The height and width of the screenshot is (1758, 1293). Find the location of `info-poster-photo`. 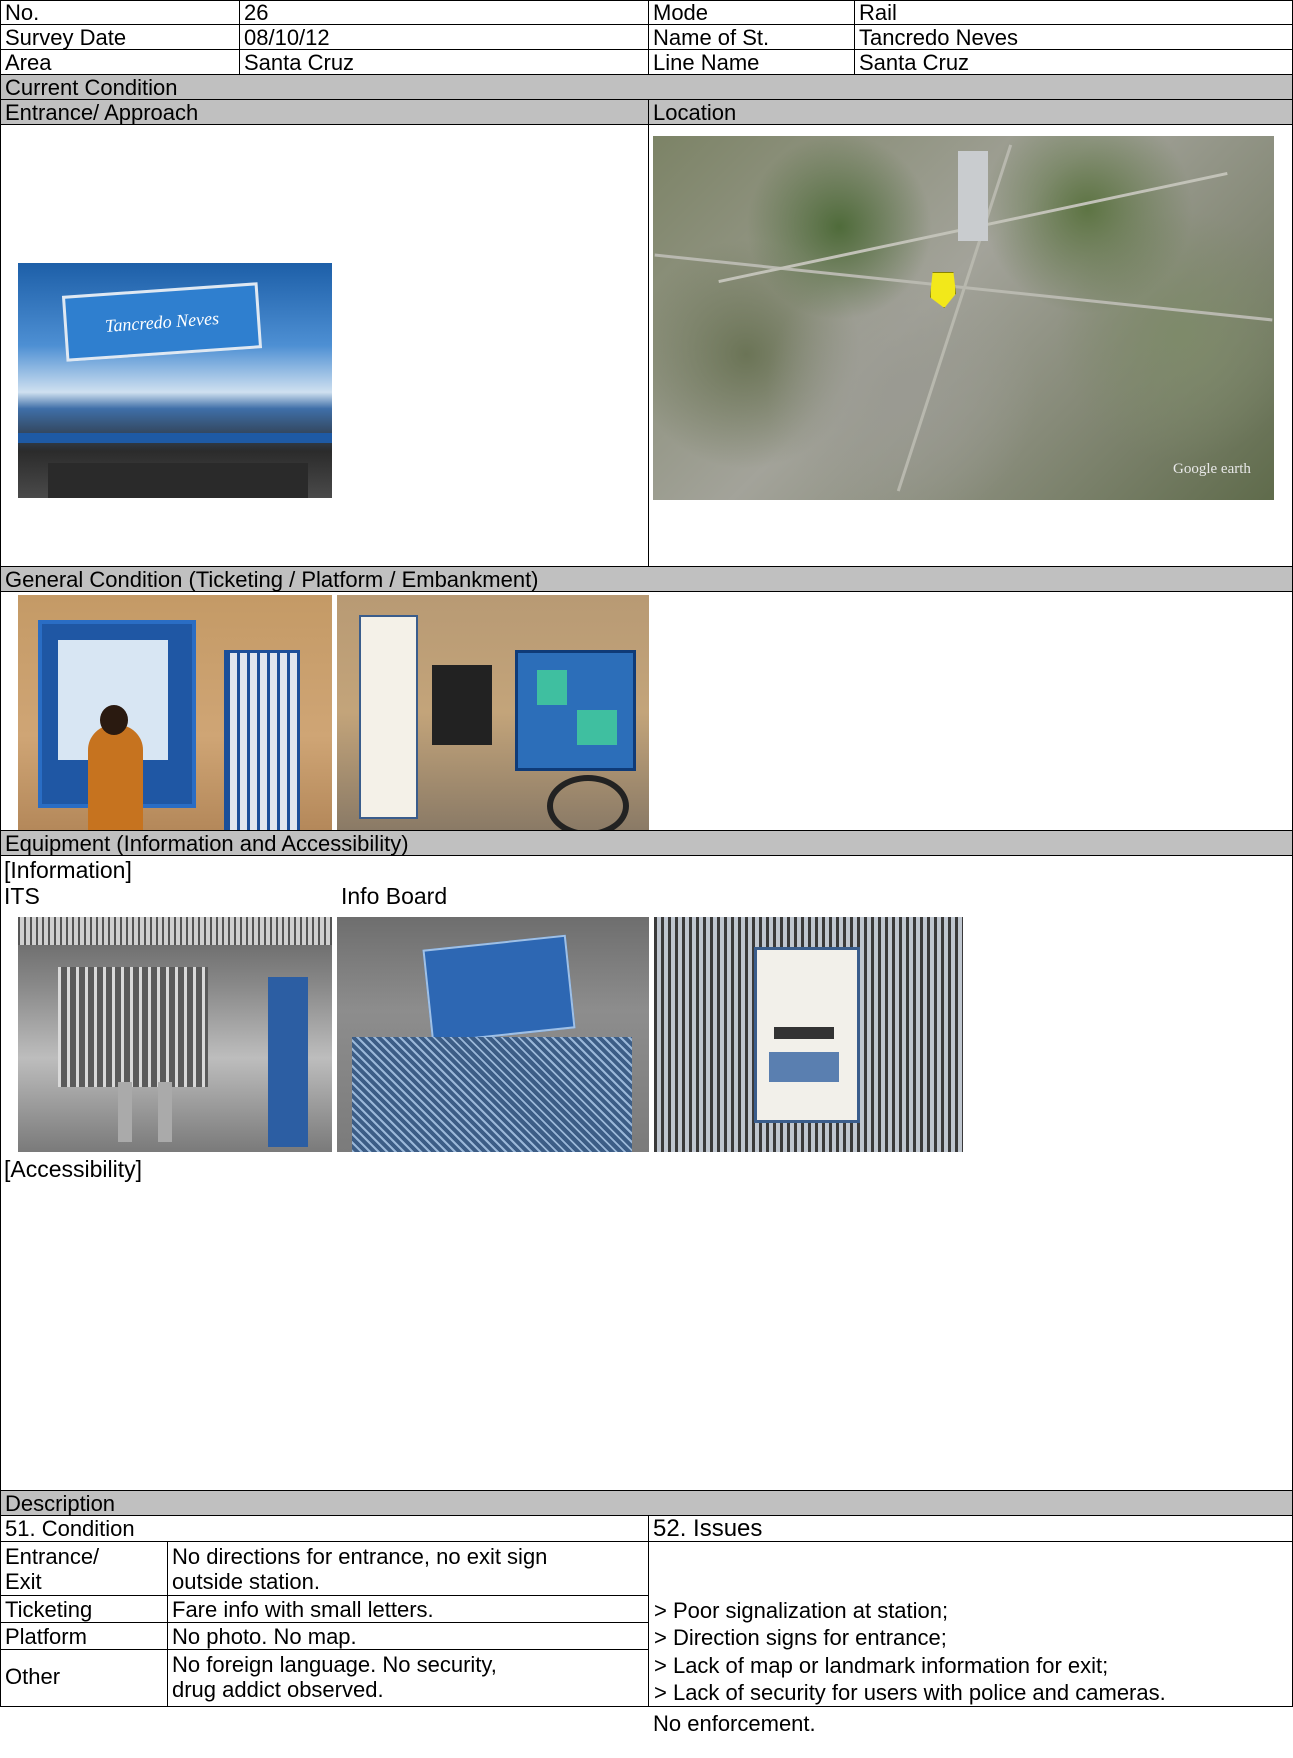

info-poster-photo is located at coordinates (808, 1034).